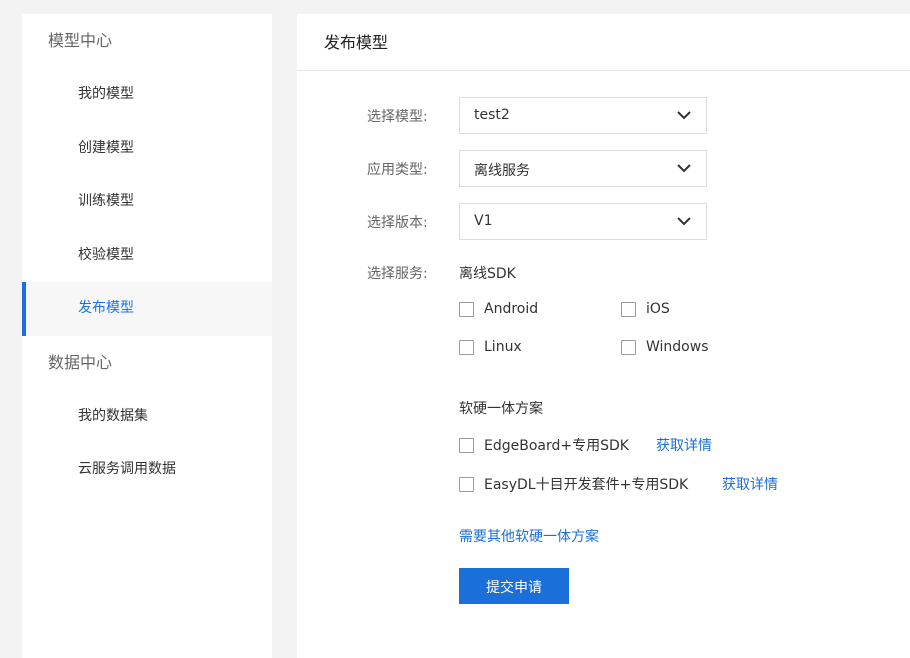  I want to click on other-solutions-link: 需要其他软硬一体方案, so click(529, 536).